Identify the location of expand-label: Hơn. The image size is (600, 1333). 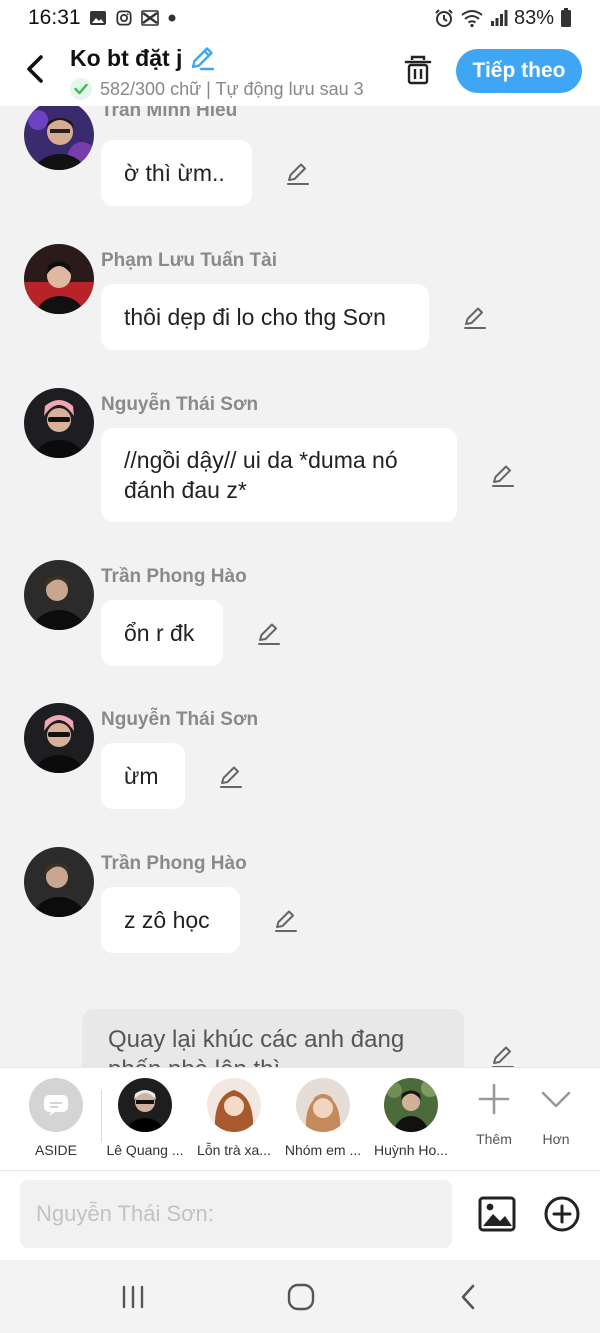
(556, 1139).